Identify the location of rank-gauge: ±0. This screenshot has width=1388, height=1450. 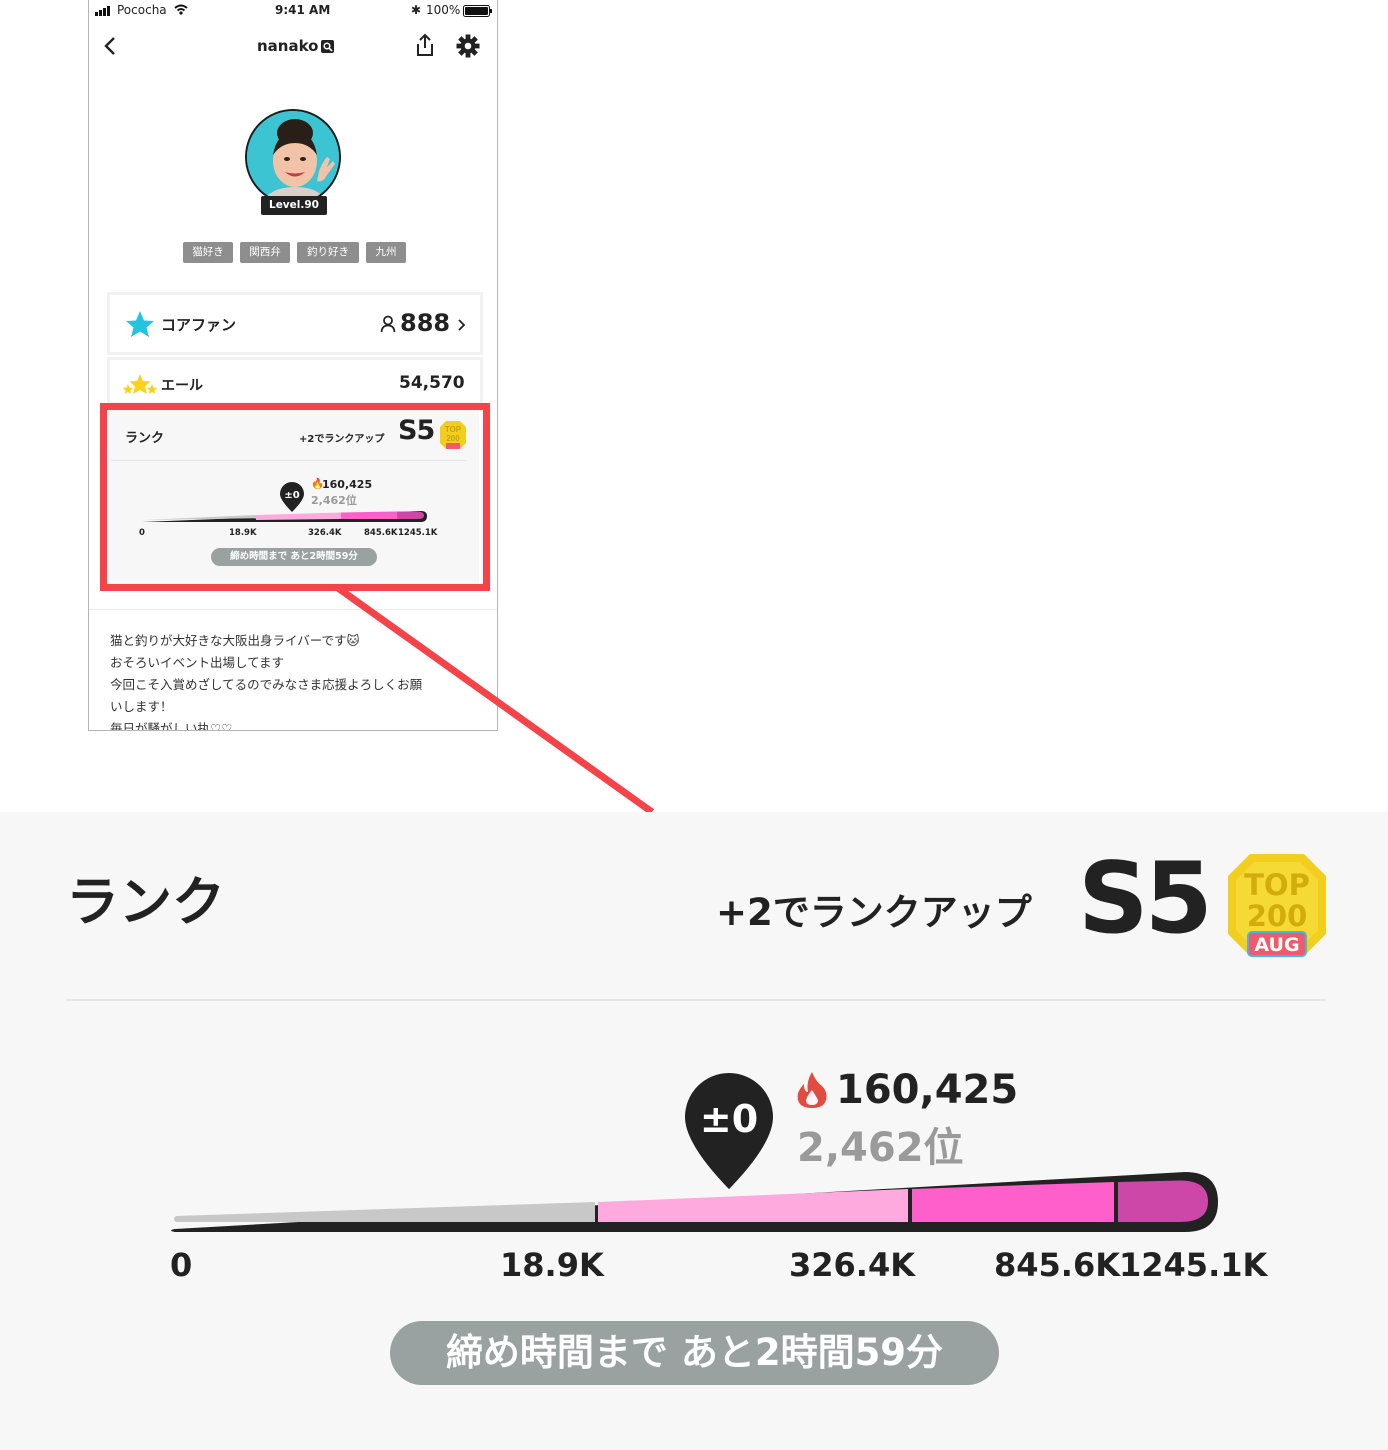
(694, 1150).